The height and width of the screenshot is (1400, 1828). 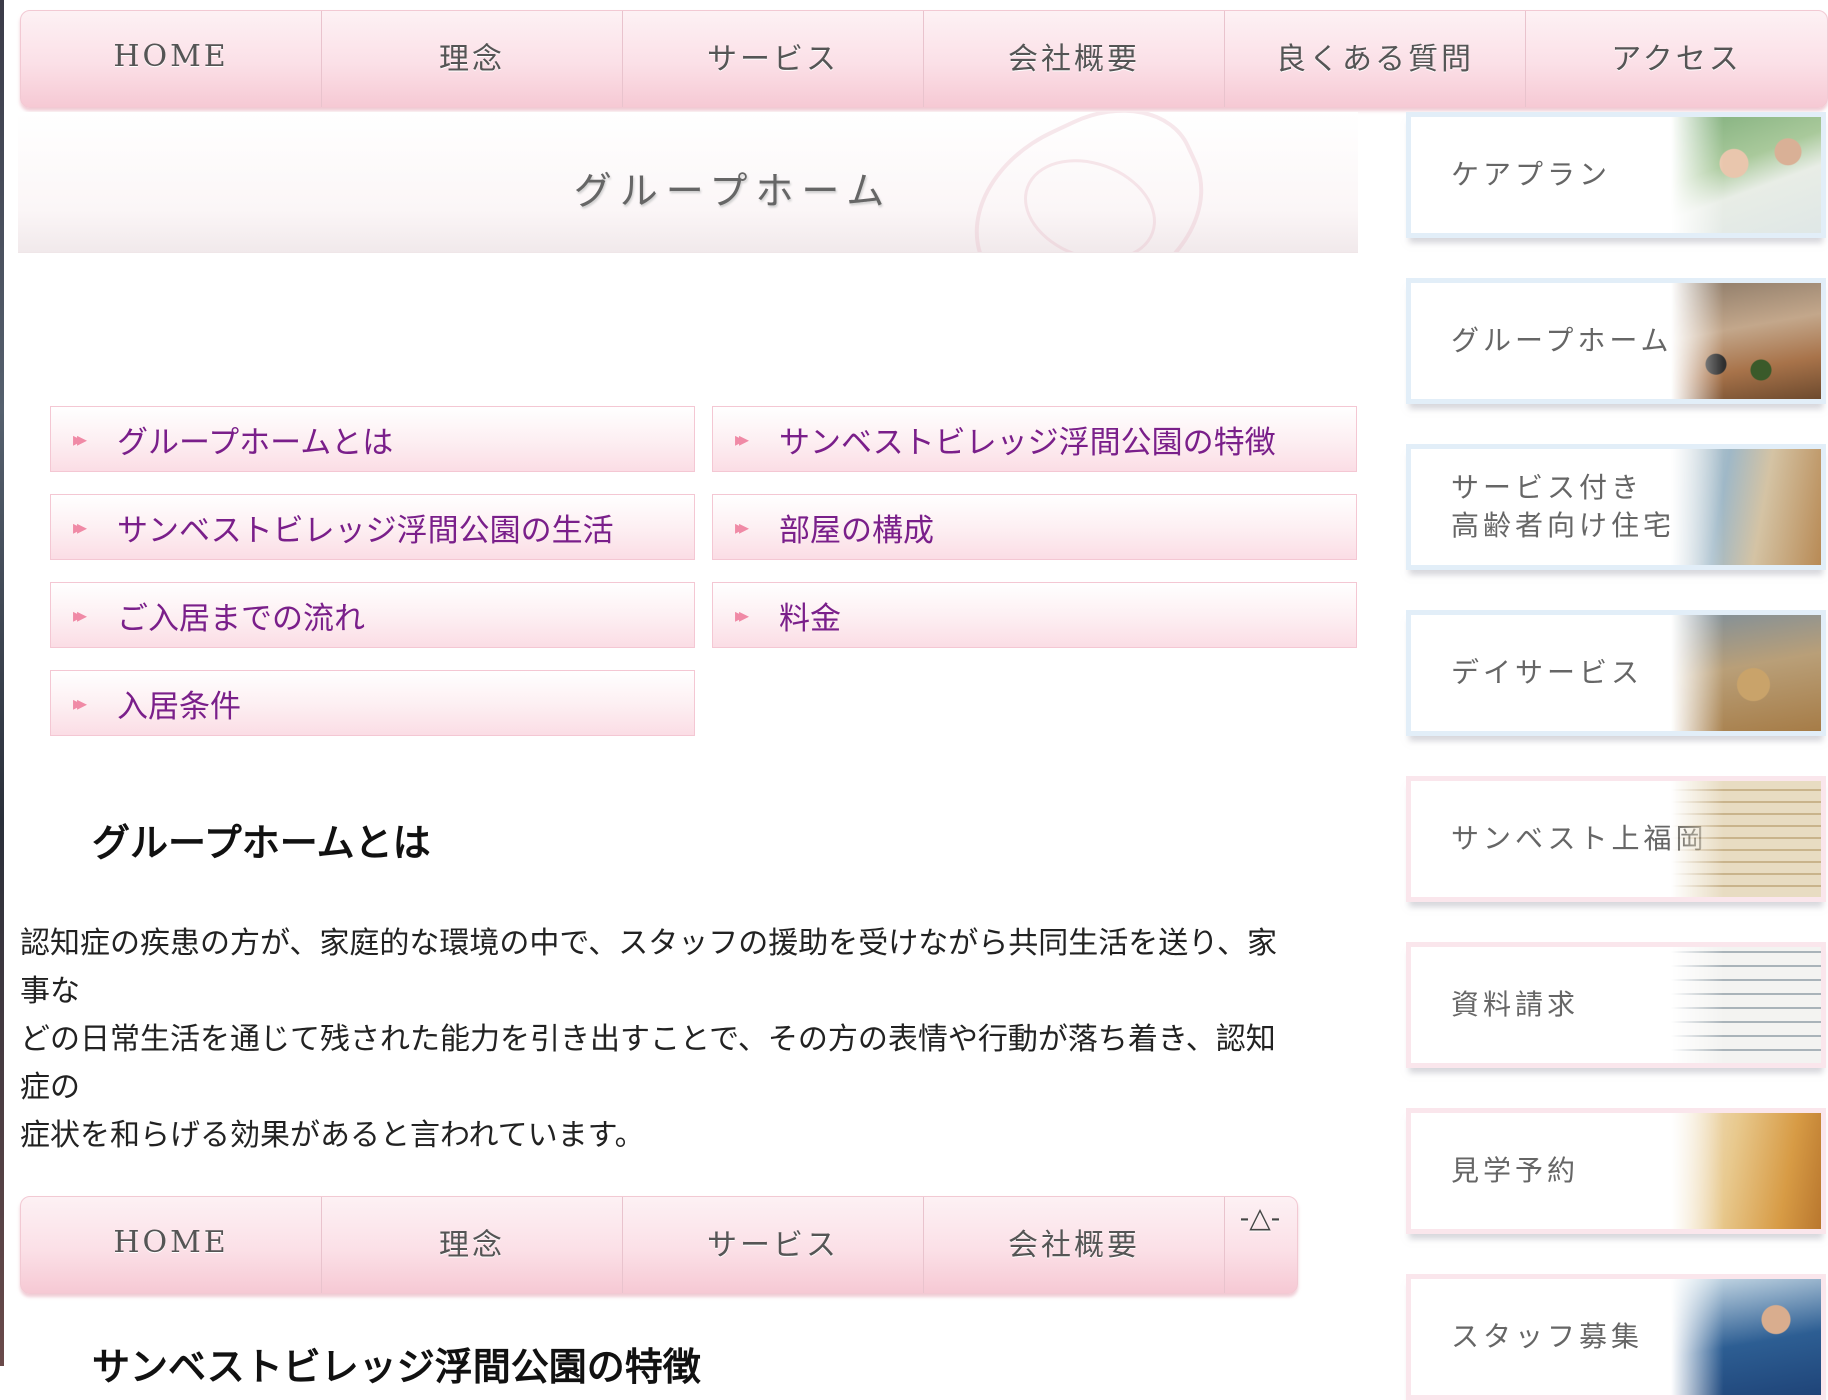 What do you see at coordinates (1616, 341) in the screenshot?
I see `sidebar-item-group-home: グループホーム` at bounding box center [1616, 341].